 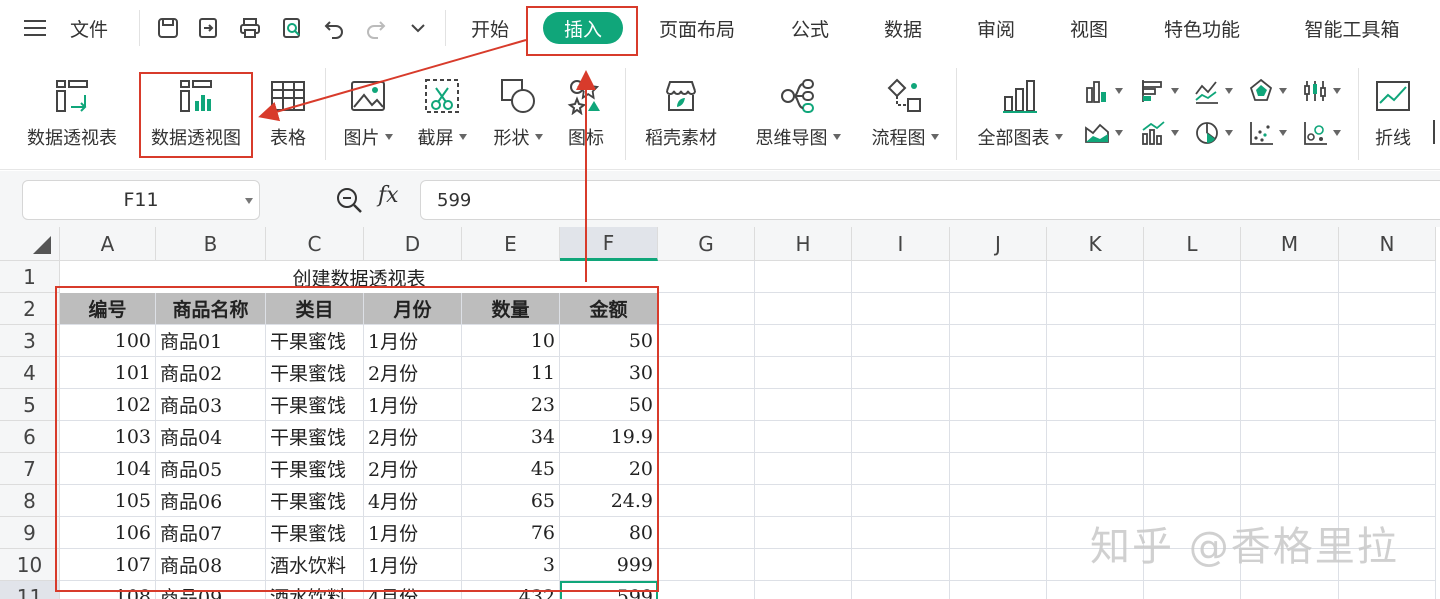 What do you see at coordinates (288, 112) in the screenshot?
I see `table-button: 表格` at bounding box center [288, 112].